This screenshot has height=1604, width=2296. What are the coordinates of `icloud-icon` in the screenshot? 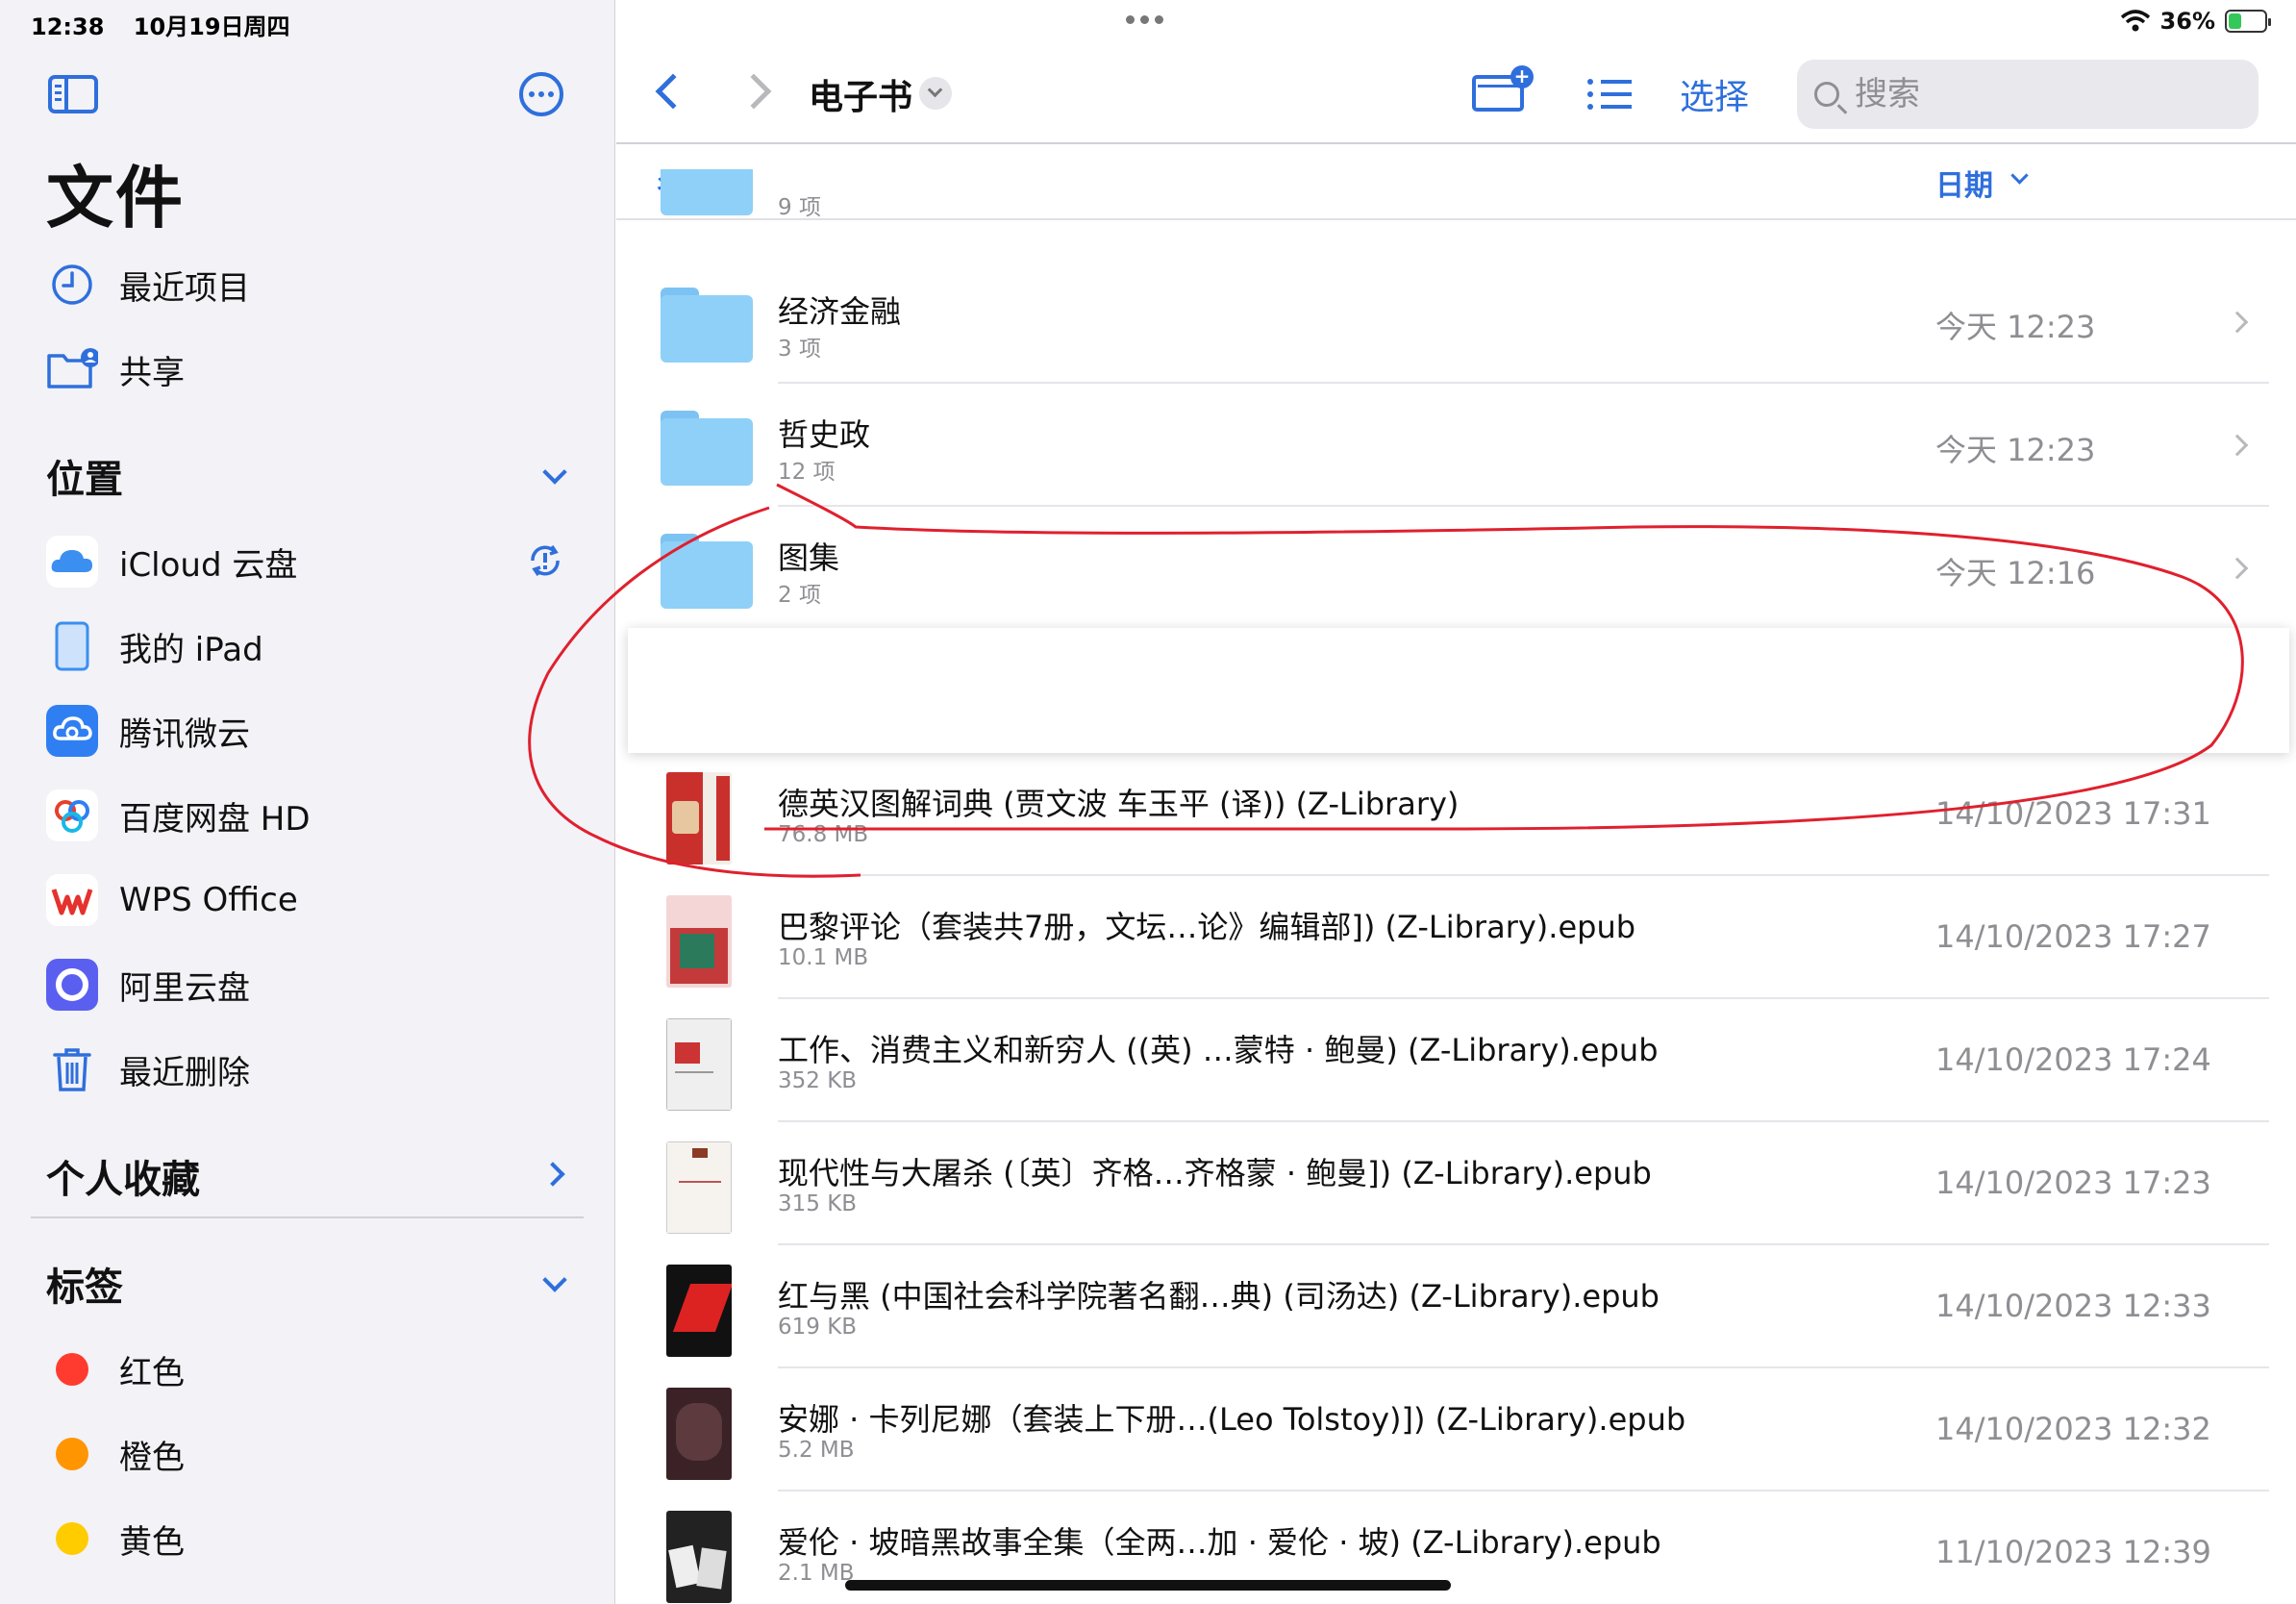 It's located at (72, 562).